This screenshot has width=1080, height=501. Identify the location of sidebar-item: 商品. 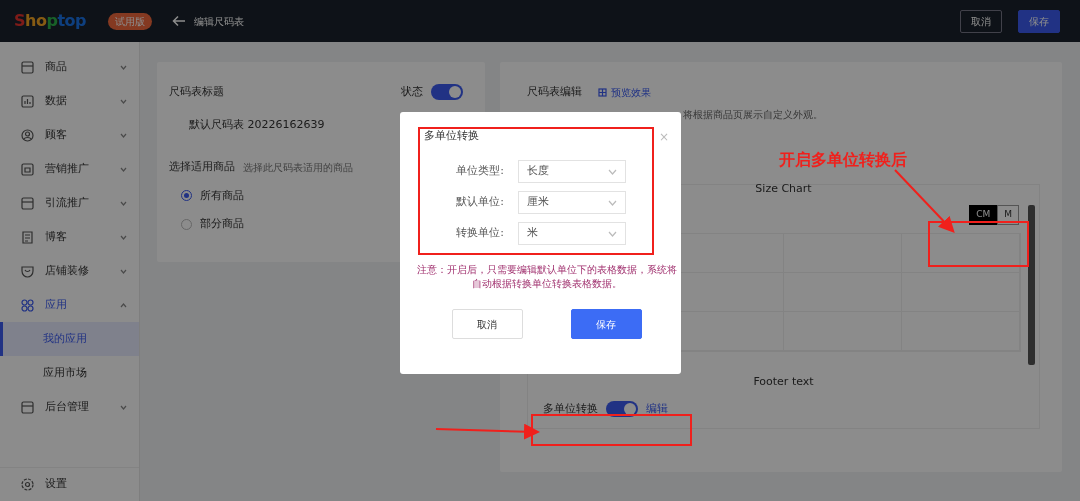
(69, 67).